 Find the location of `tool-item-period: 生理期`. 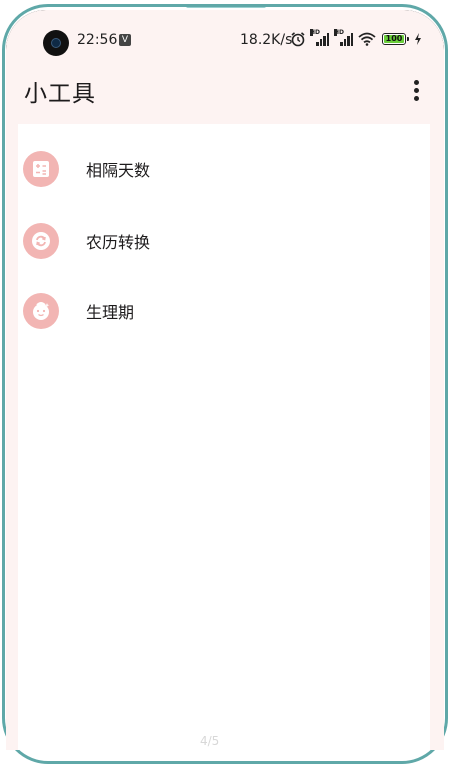

tool-item-period: 生理期 is located at coordinates (224, 311).